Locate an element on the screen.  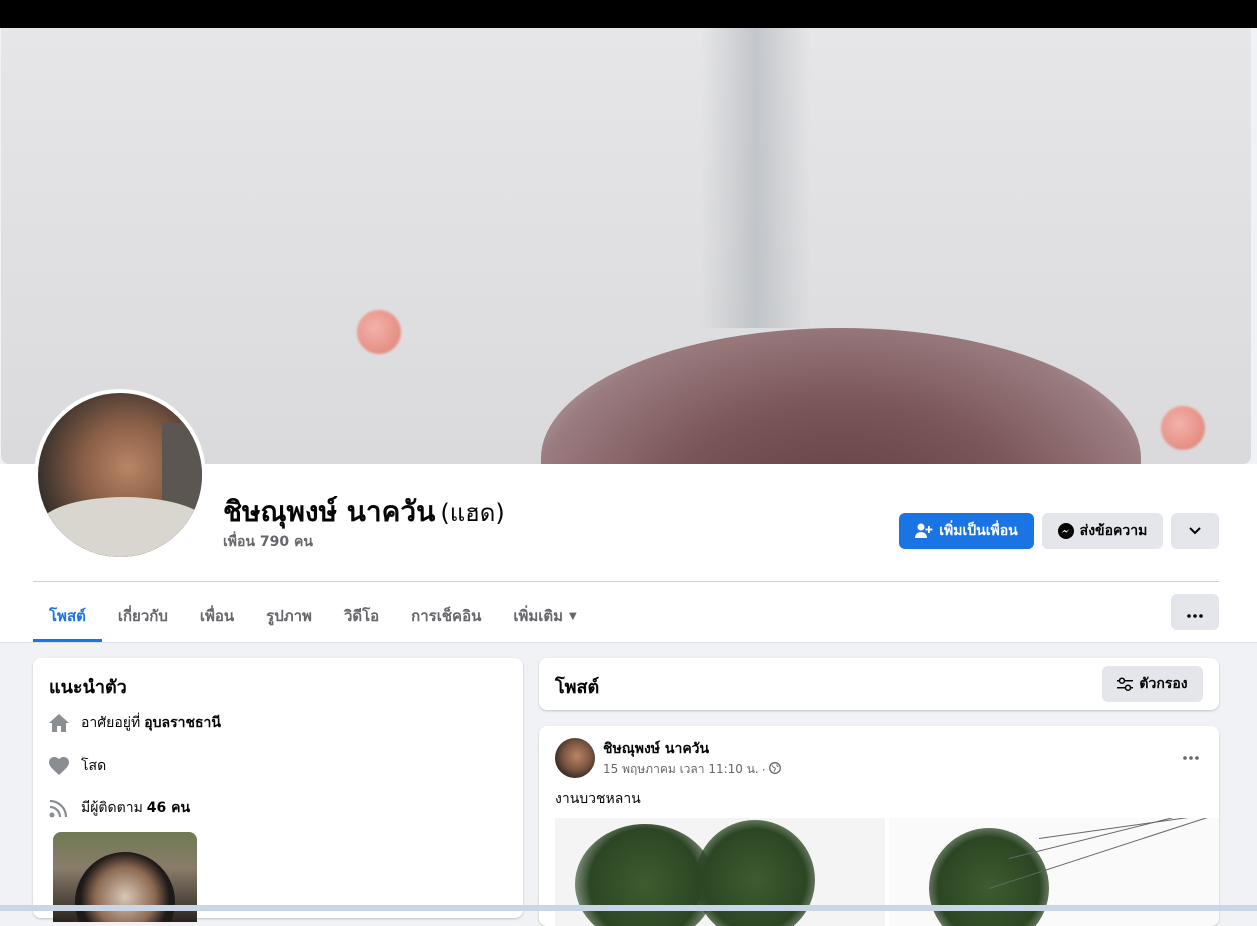
profile-nickname: (แฮด) is located at coordinates (472, 513).